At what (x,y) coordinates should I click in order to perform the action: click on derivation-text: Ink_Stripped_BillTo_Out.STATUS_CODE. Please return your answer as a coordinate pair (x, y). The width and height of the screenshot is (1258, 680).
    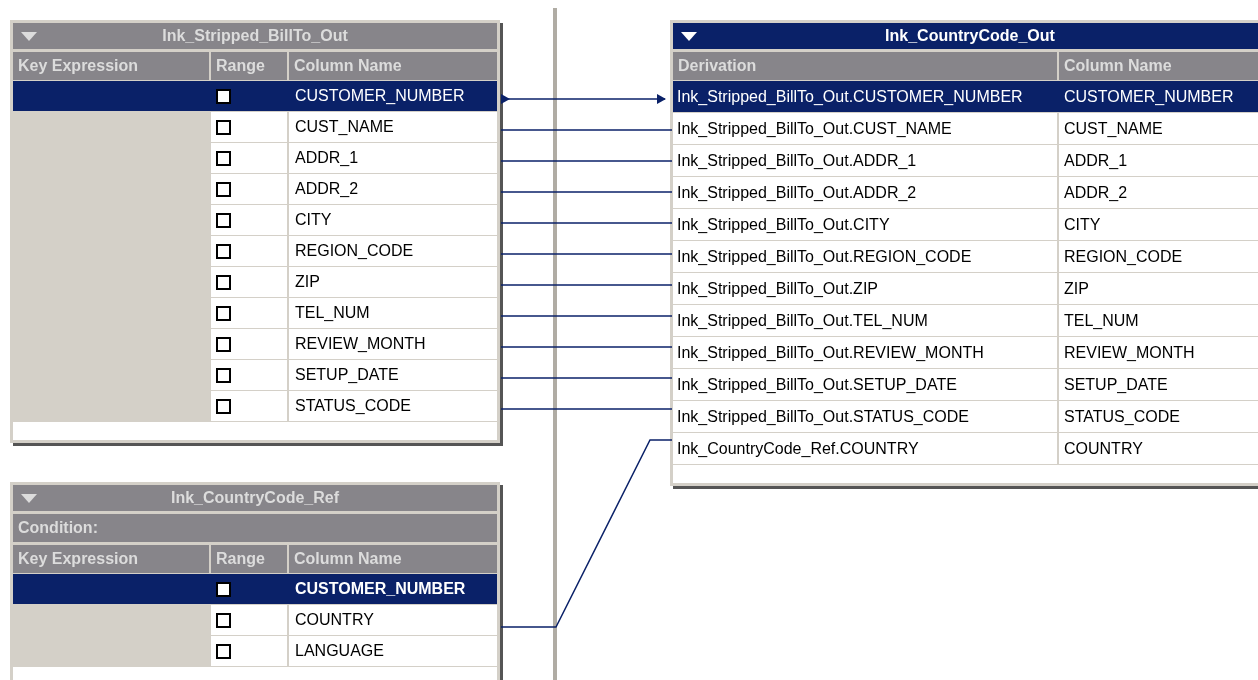
    Looking at the image, I should click on (823, 416).